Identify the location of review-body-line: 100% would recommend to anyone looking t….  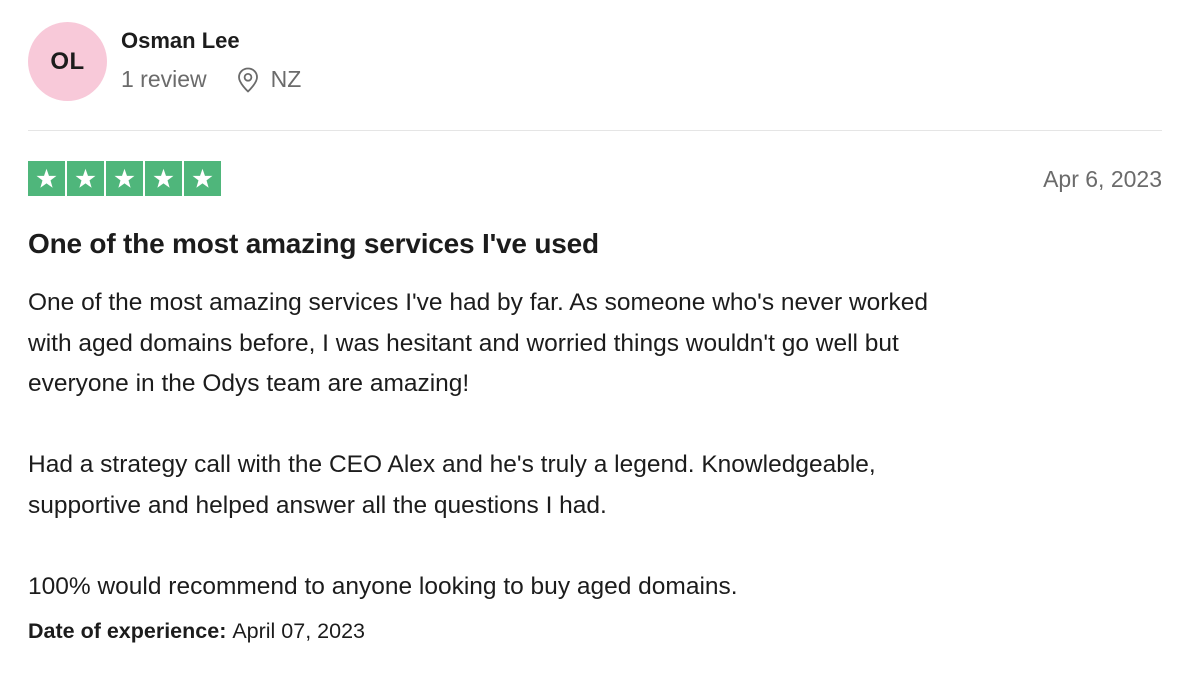
(383, 586).